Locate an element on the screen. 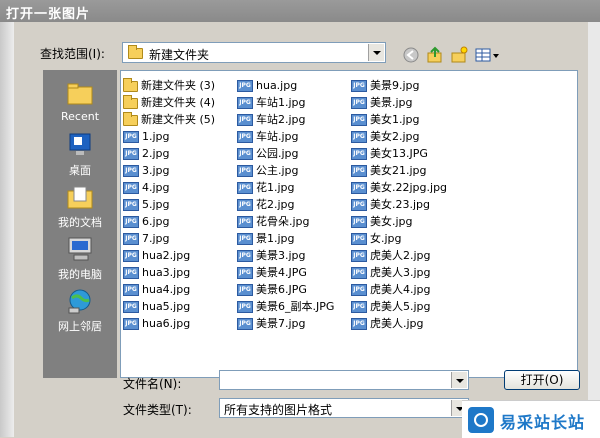 The width and height of the screenshot is (600, 438). desktop-icon is located at coordinates (80, 145).